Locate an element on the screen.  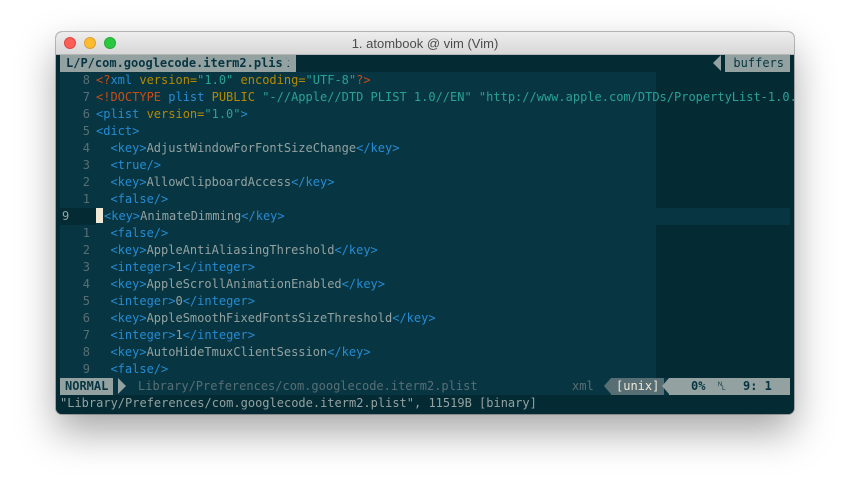
code-line: 8 <?xml version="1.0" encoding="UTF-8"?> is located at coordinates (425, 80).